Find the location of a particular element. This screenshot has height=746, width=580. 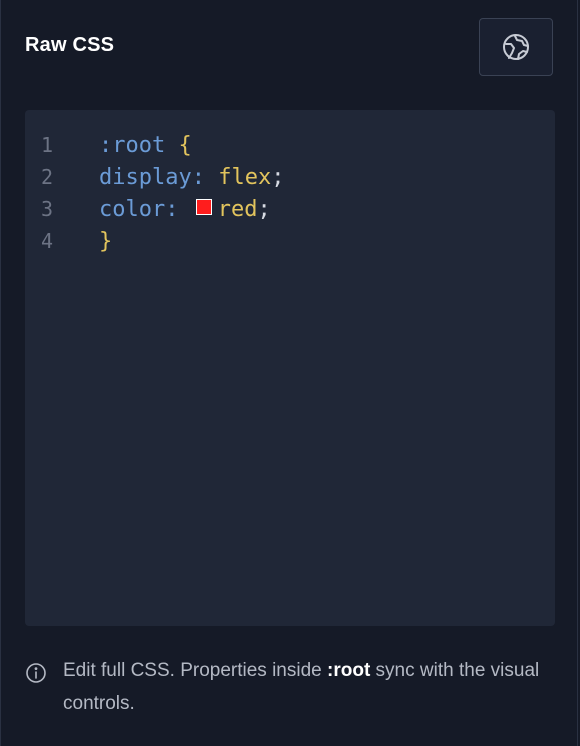

panel-header: Raw CSS is located at coordinates (289, 48).